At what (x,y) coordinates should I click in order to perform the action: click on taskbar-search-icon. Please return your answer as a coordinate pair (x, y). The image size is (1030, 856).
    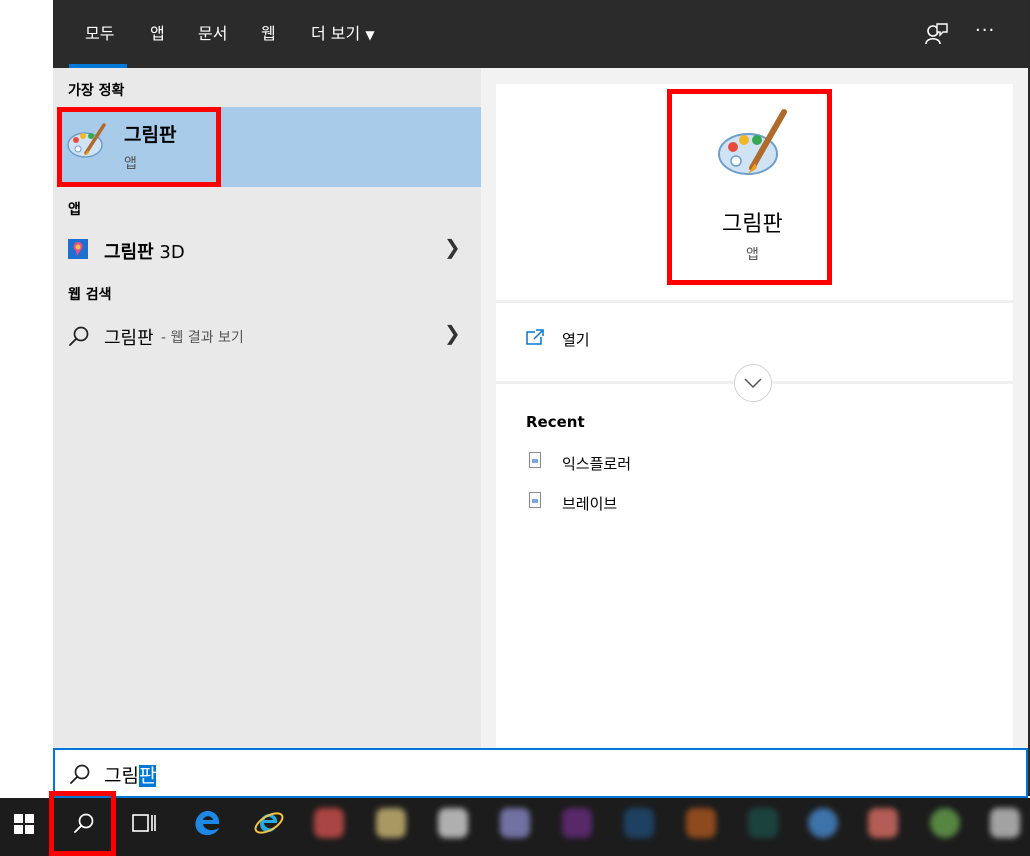
    Looking at the image, I should click on (84, 823).